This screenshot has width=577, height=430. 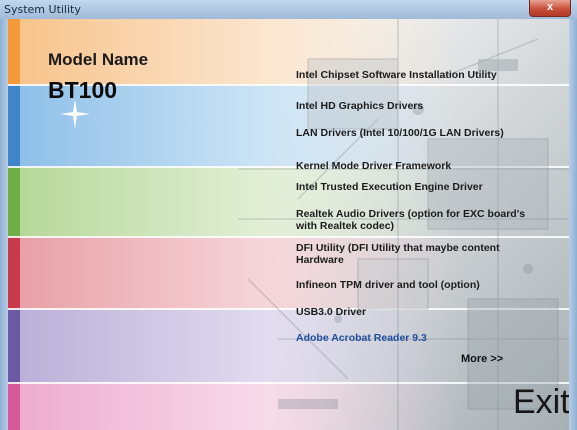 What do you see at coordinates (416, 187) in the screenshot?
I see `menu-item-intel-trusted-execution: Intel Trusted Execution Engine Driver` at bounding box center [416, 187].